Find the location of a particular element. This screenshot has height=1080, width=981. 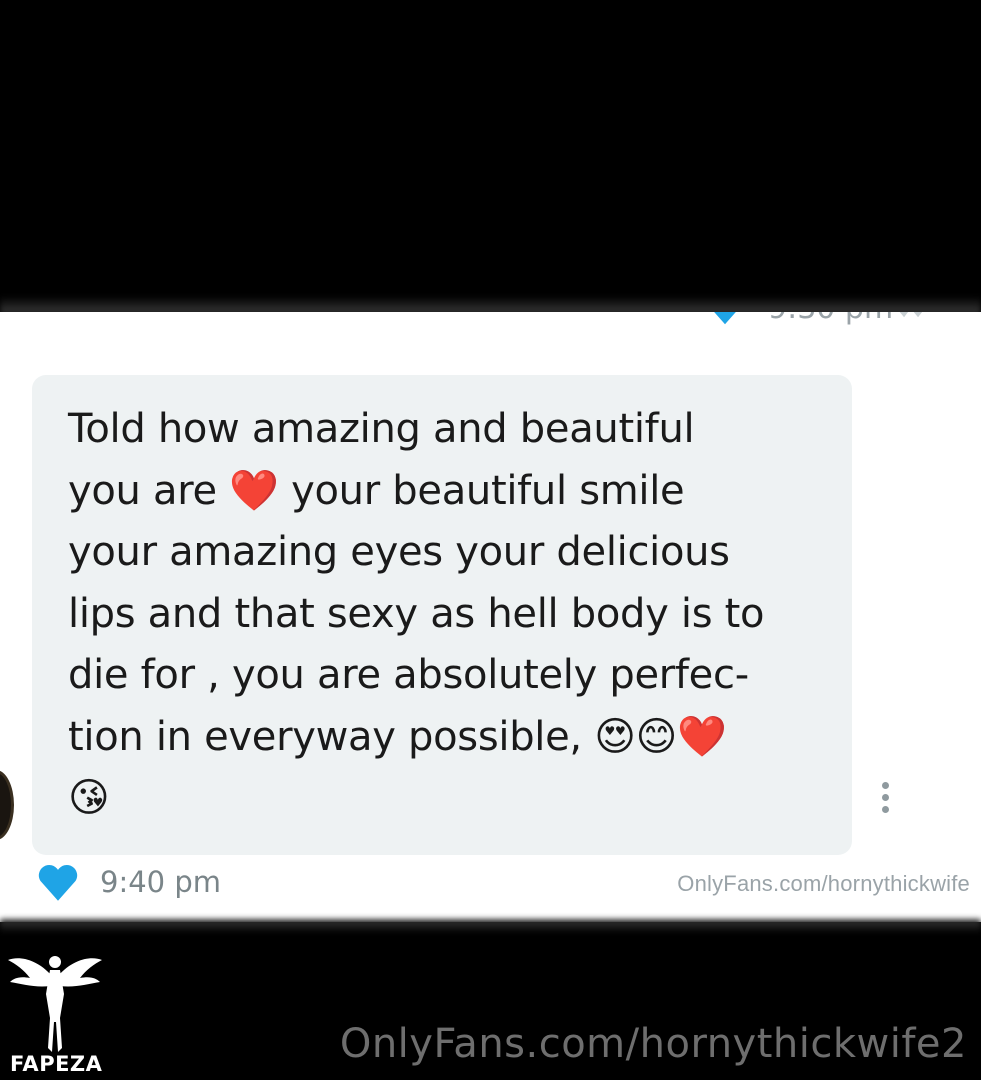

avatar is located at coordinates (7, 805).